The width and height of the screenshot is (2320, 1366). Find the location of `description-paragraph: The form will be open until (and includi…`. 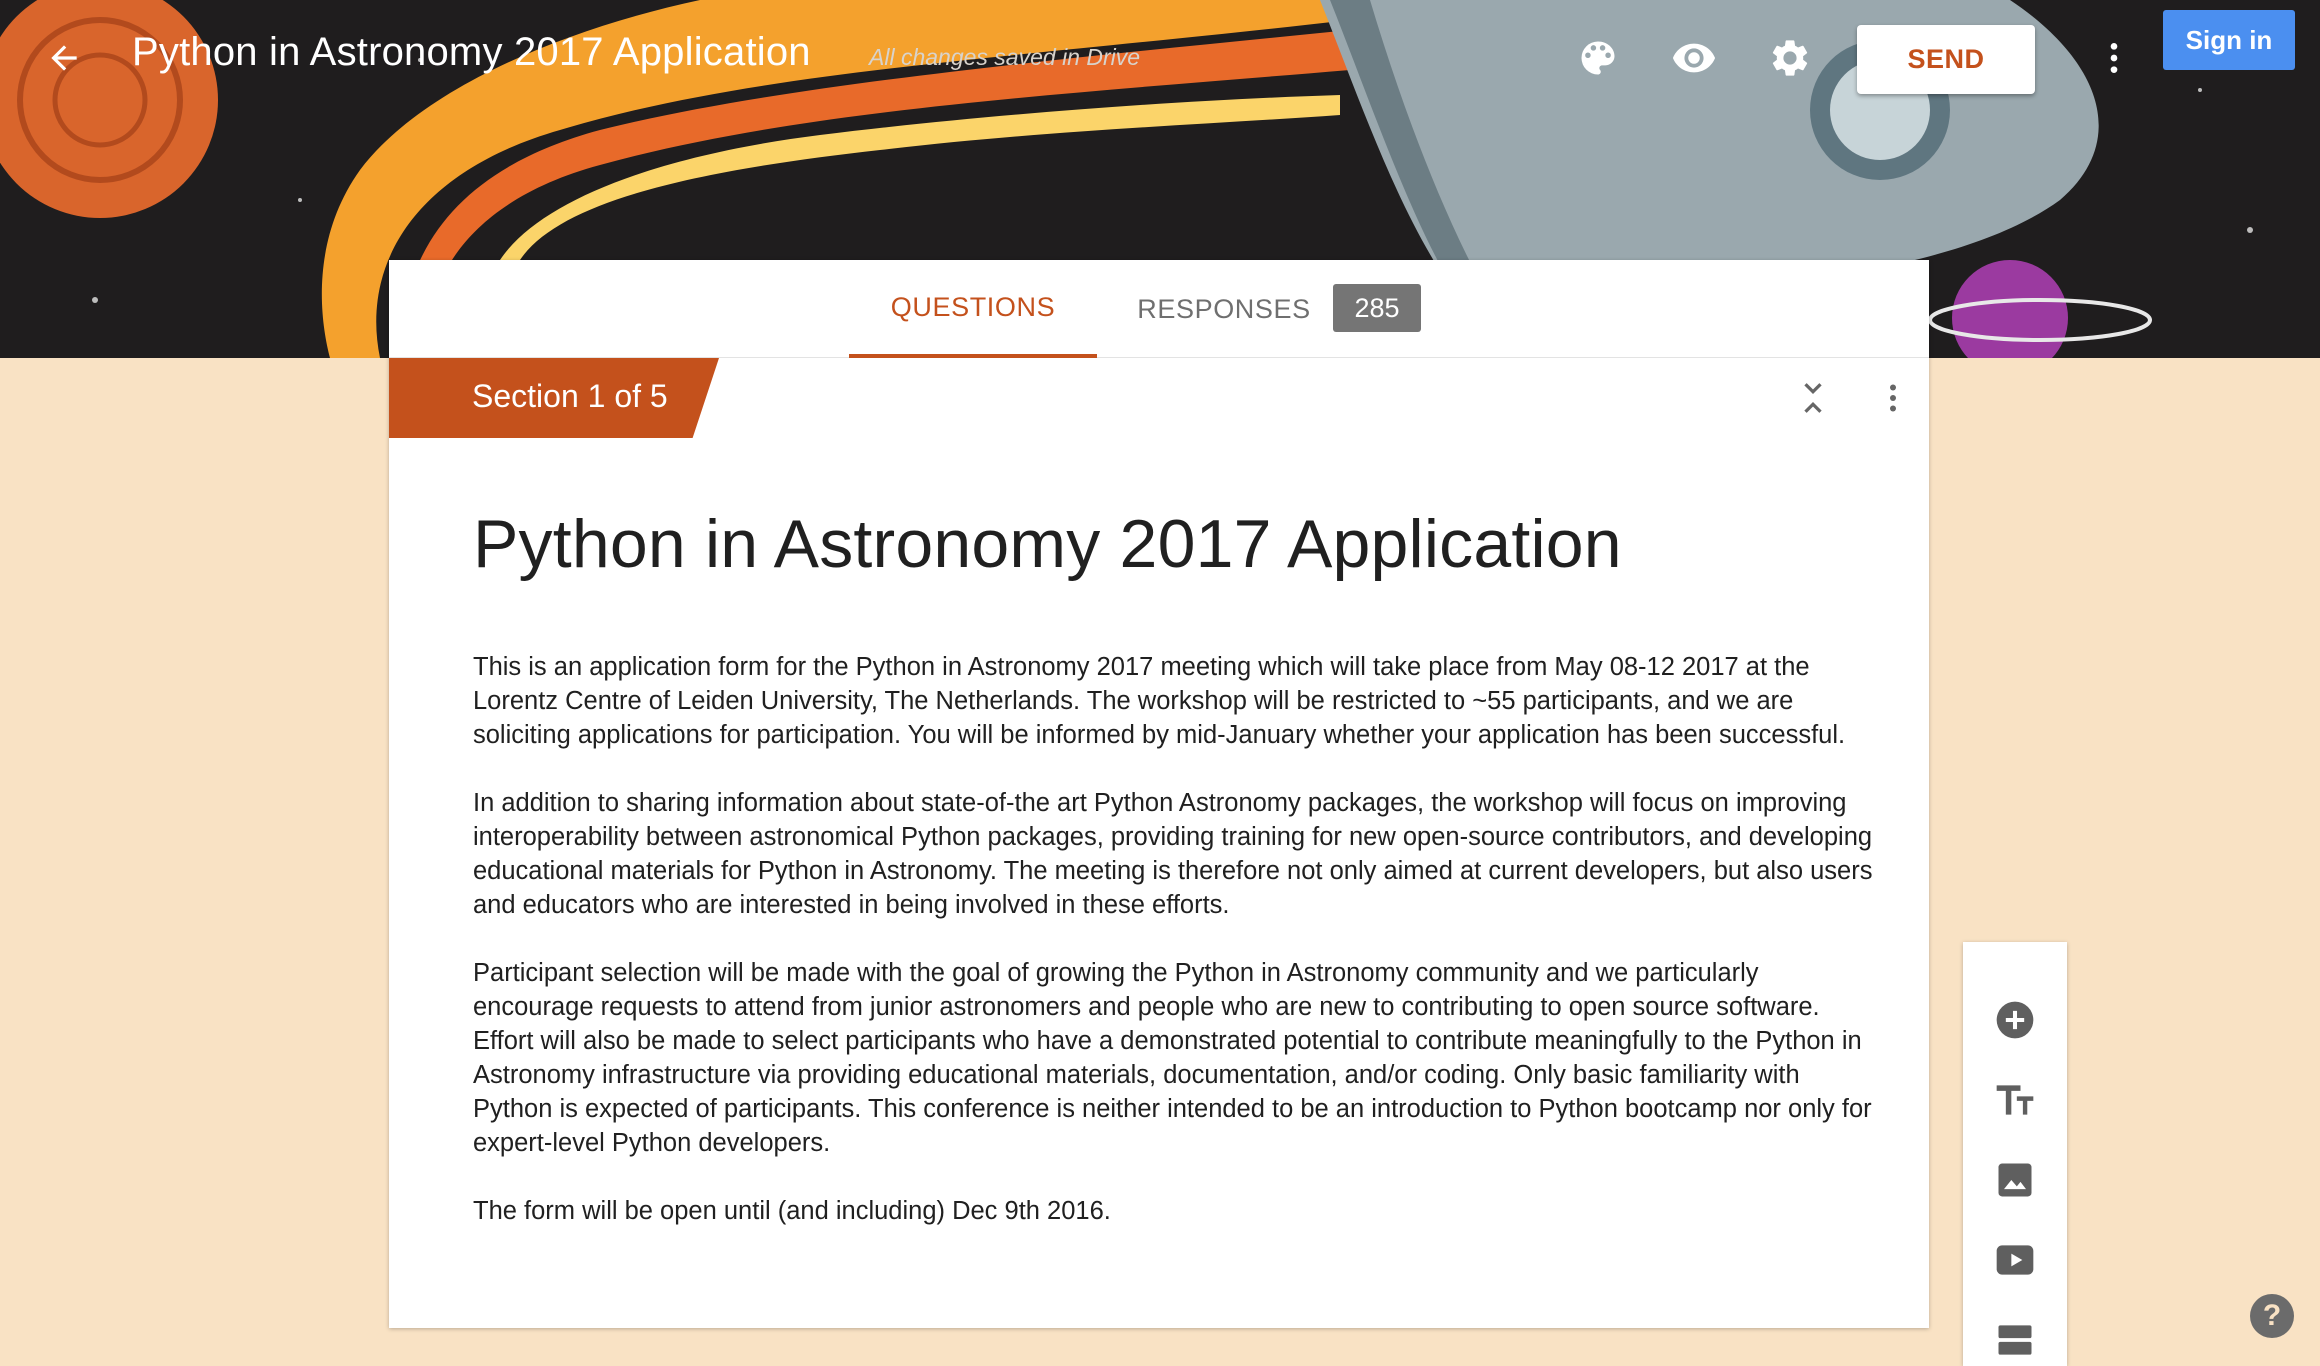

description-paragraph: The form will be open until (and includi… is located at coordinates (792, 1211).